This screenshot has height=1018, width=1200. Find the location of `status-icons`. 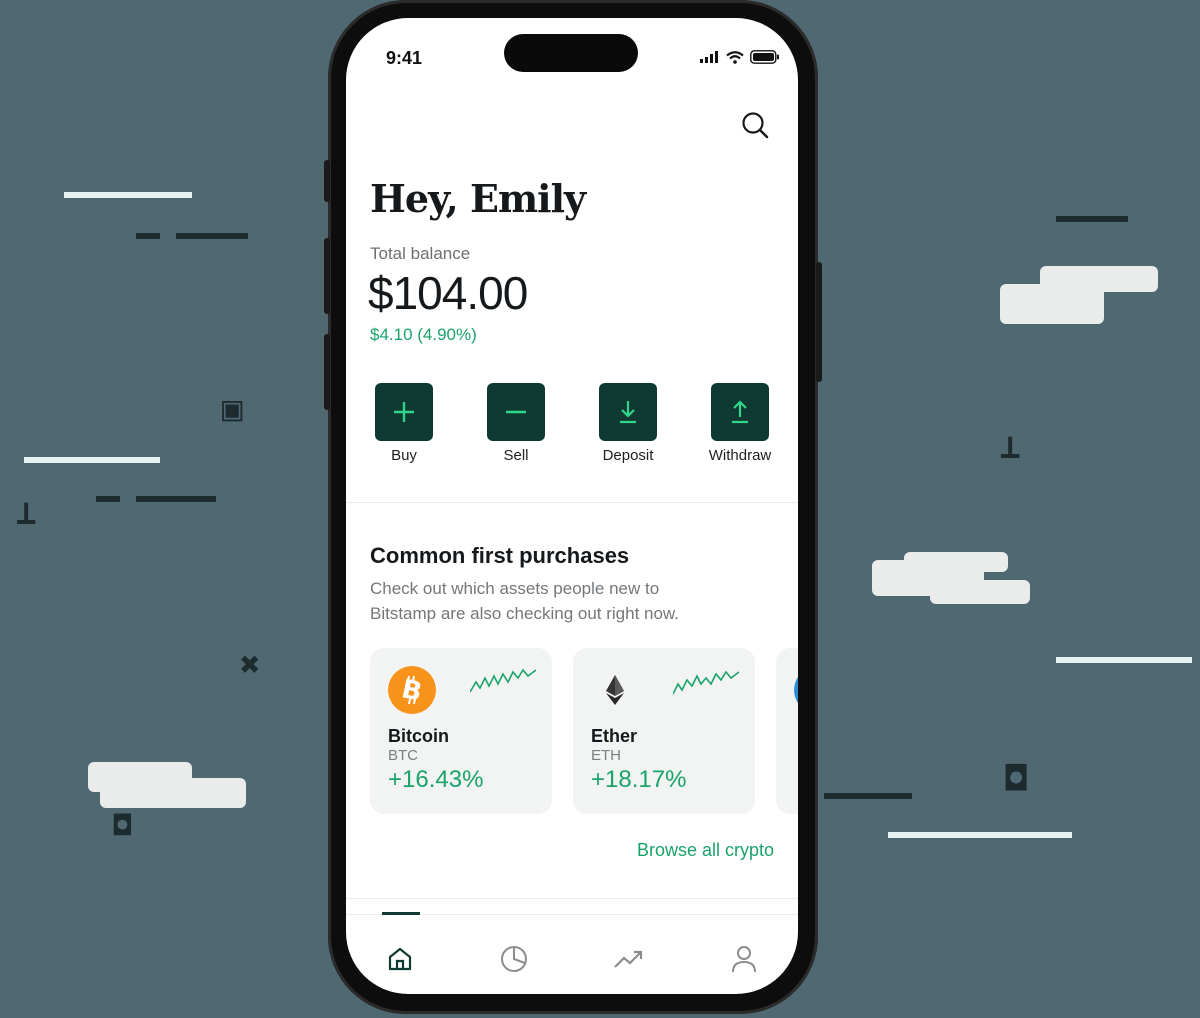

status-icons is located at coordinates (740, 57).